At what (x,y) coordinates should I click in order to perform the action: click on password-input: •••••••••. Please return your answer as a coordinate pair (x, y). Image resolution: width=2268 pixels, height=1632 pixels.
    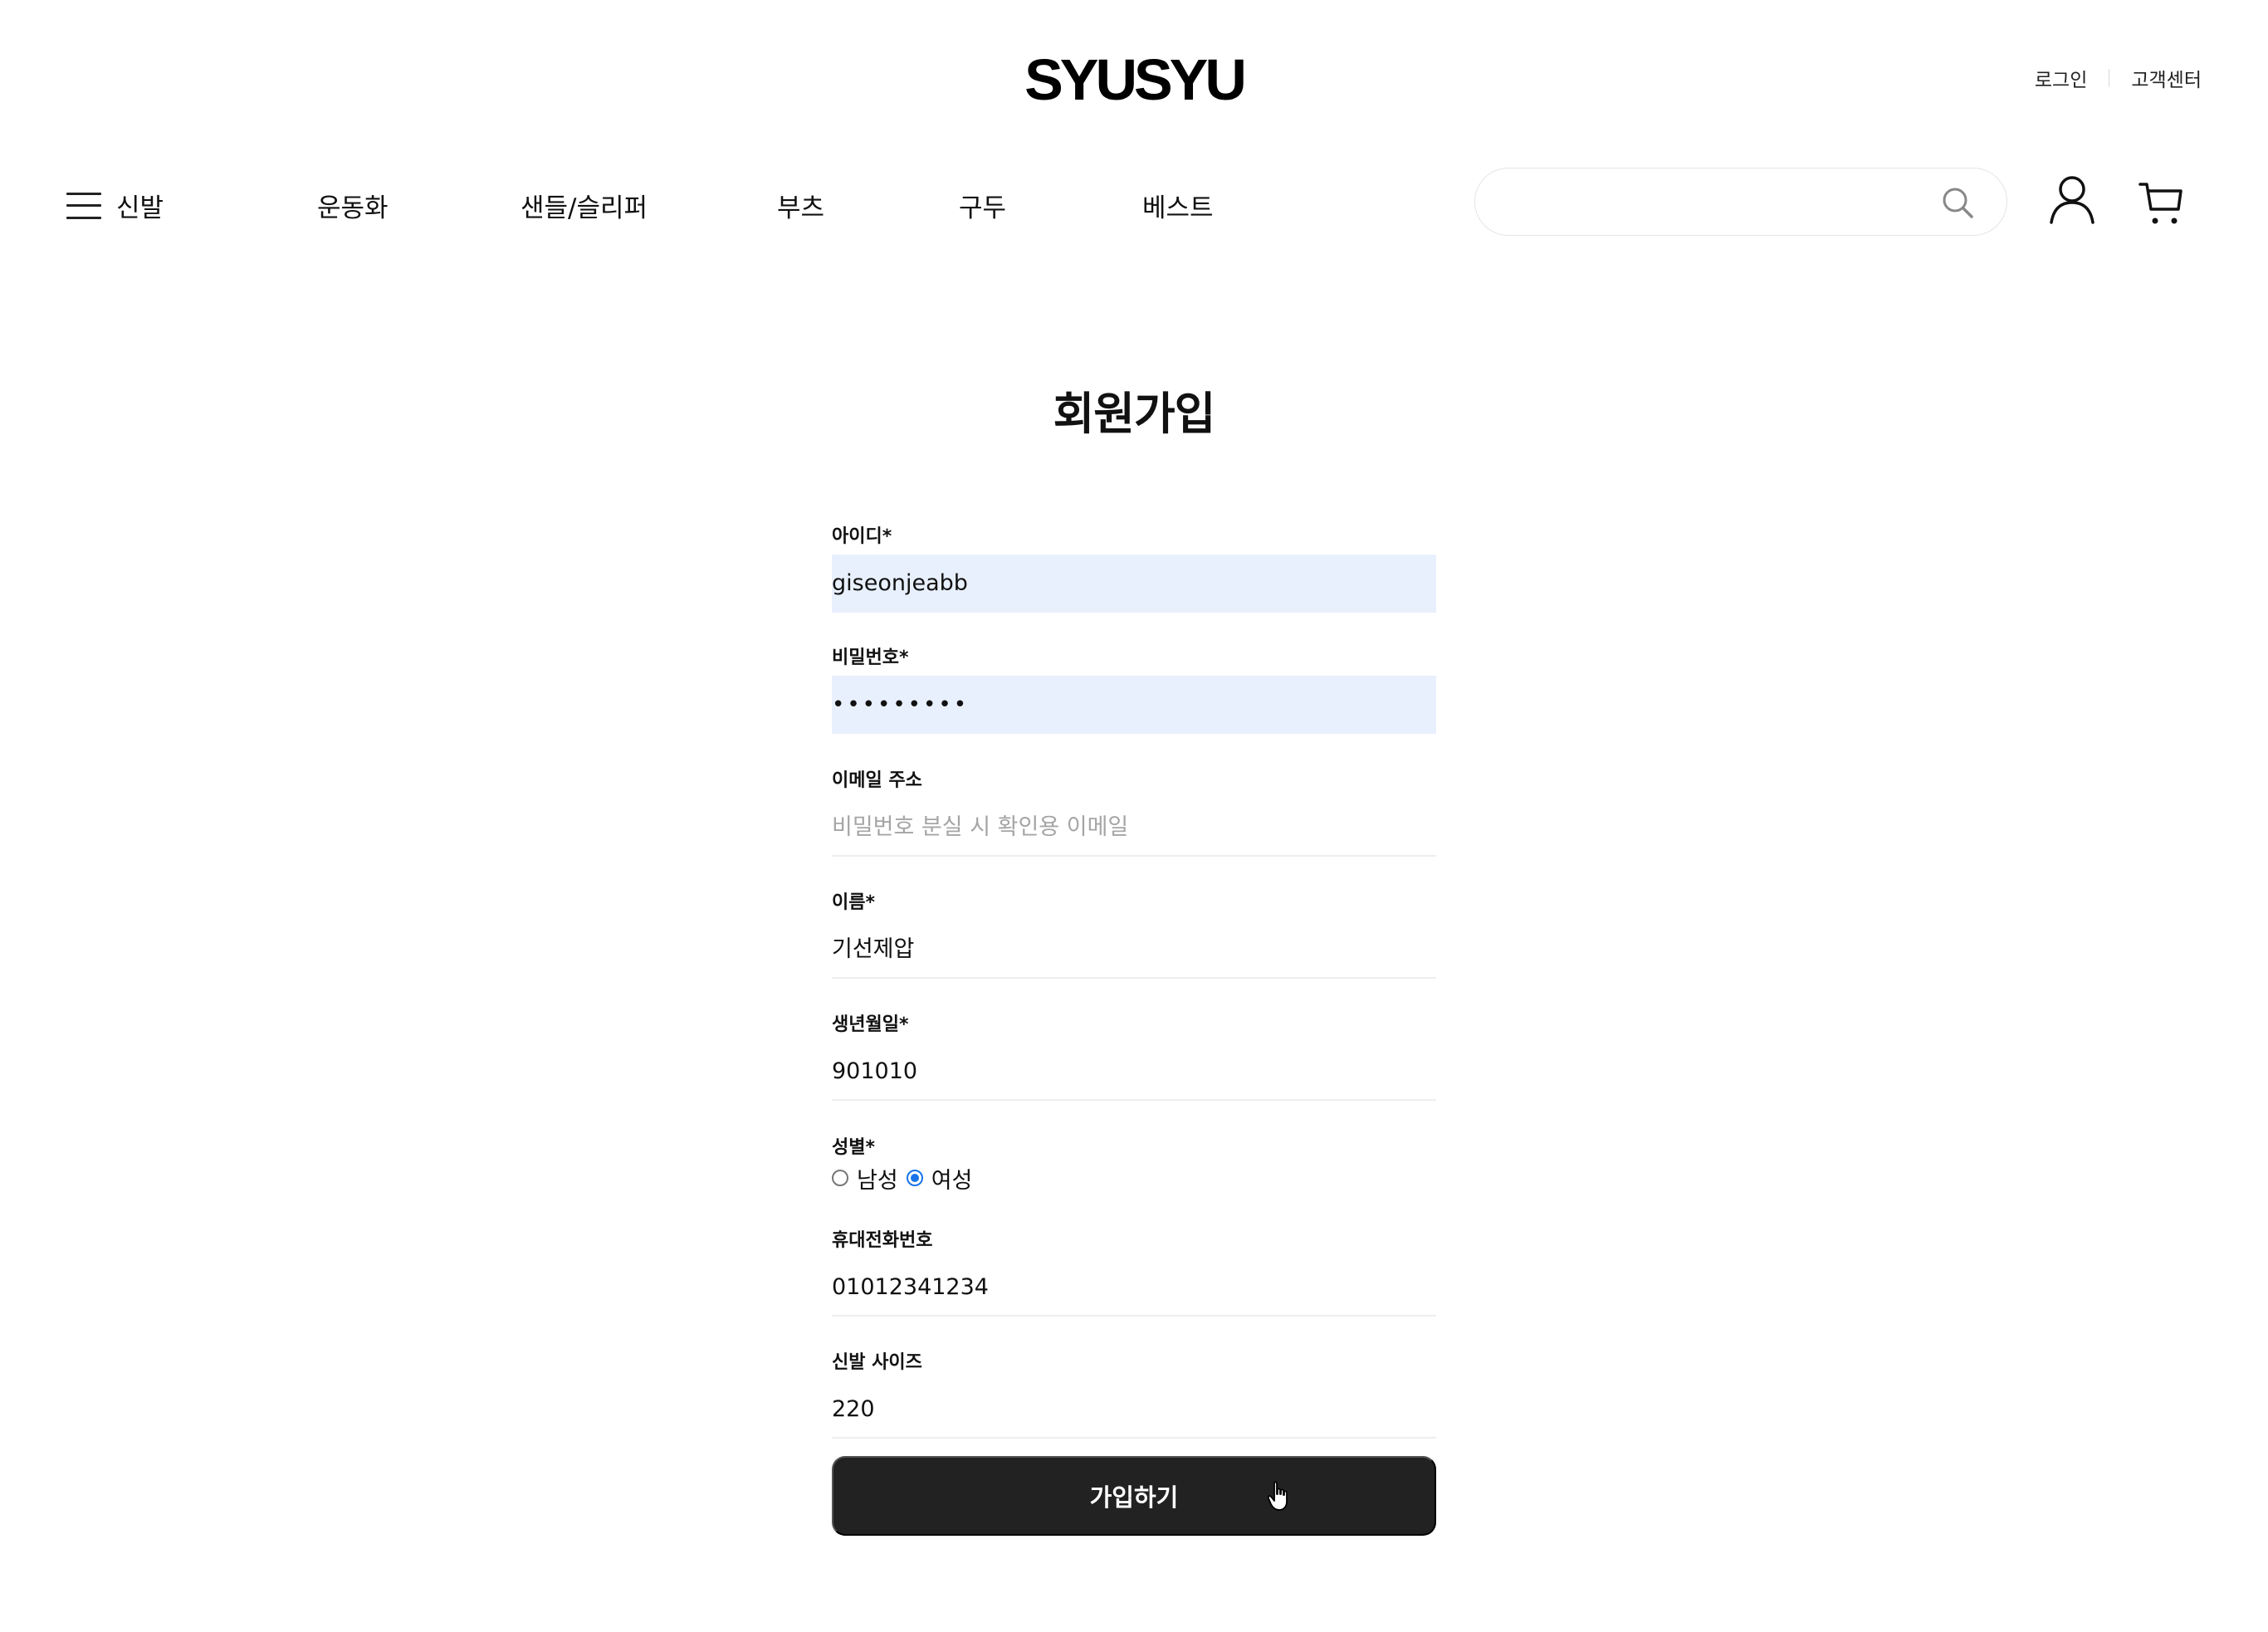
    Looking at the image, I should click on (1134, 705).